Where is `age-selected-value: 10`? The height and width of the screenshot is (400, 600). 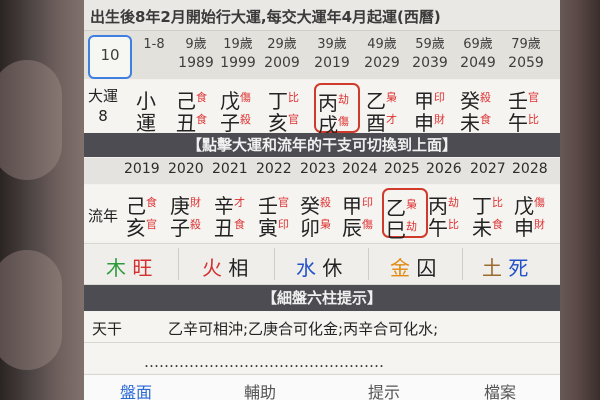
age-selected-value: 10 is located at coordinates (110, 55).